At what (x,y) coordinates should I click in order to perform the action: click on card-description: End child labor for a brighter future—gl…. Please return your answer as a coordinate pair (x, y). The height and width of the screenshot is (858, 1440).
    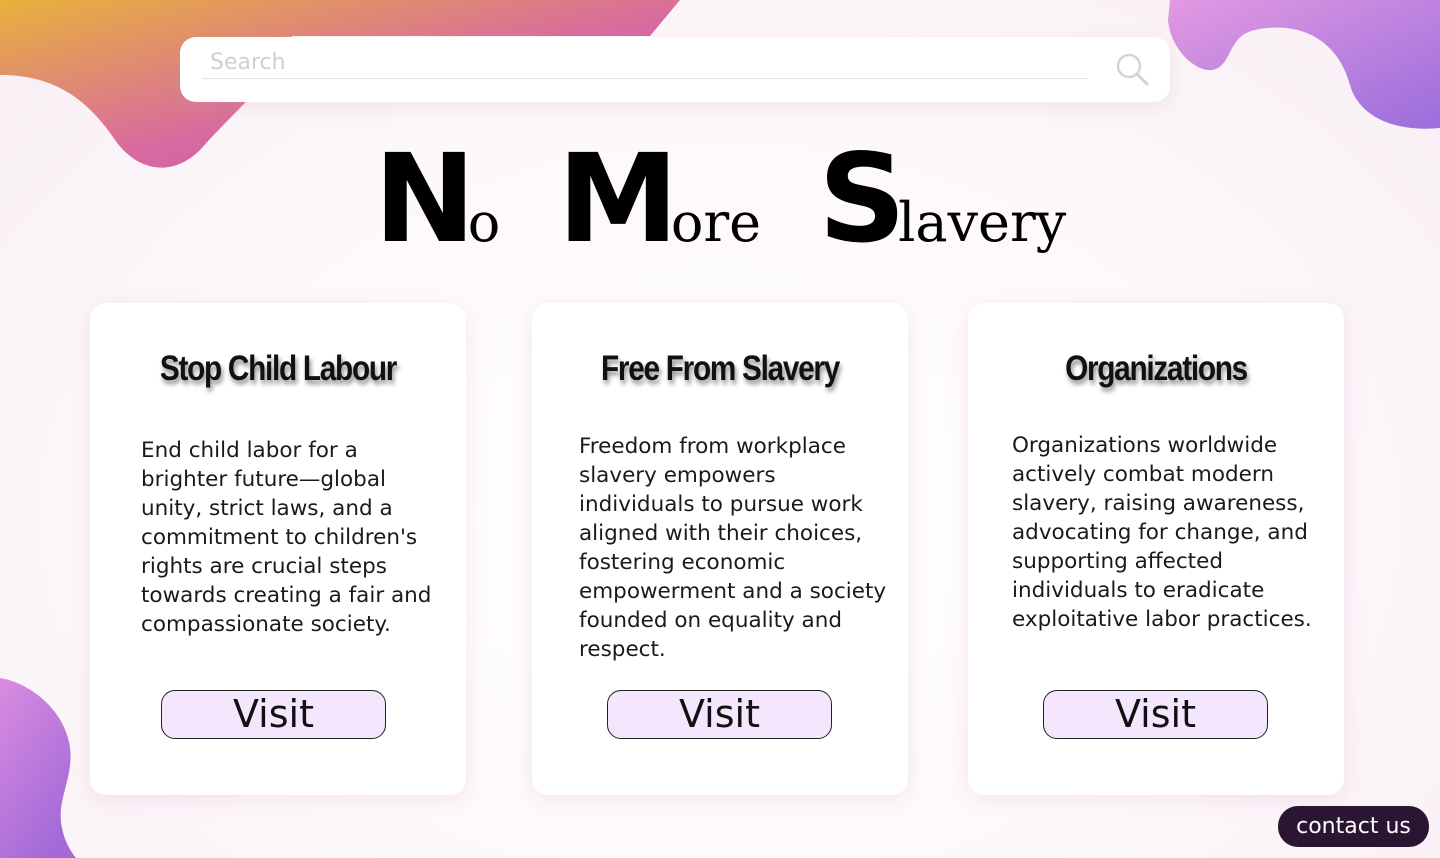
    Looking at the image, I should click on (286, 537).